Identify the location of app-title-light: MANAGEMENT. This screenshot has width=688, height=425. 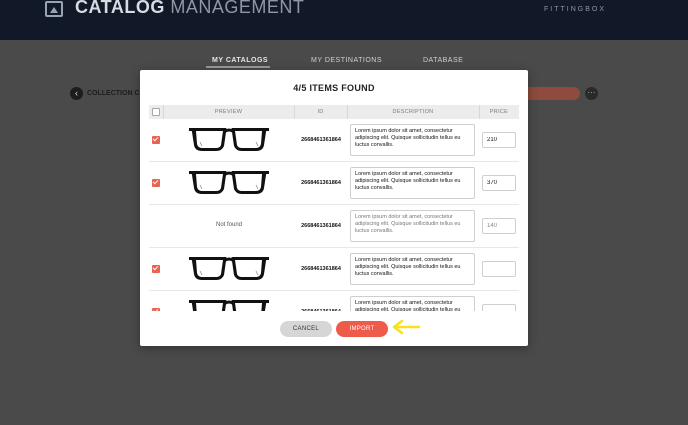
(237, 8).